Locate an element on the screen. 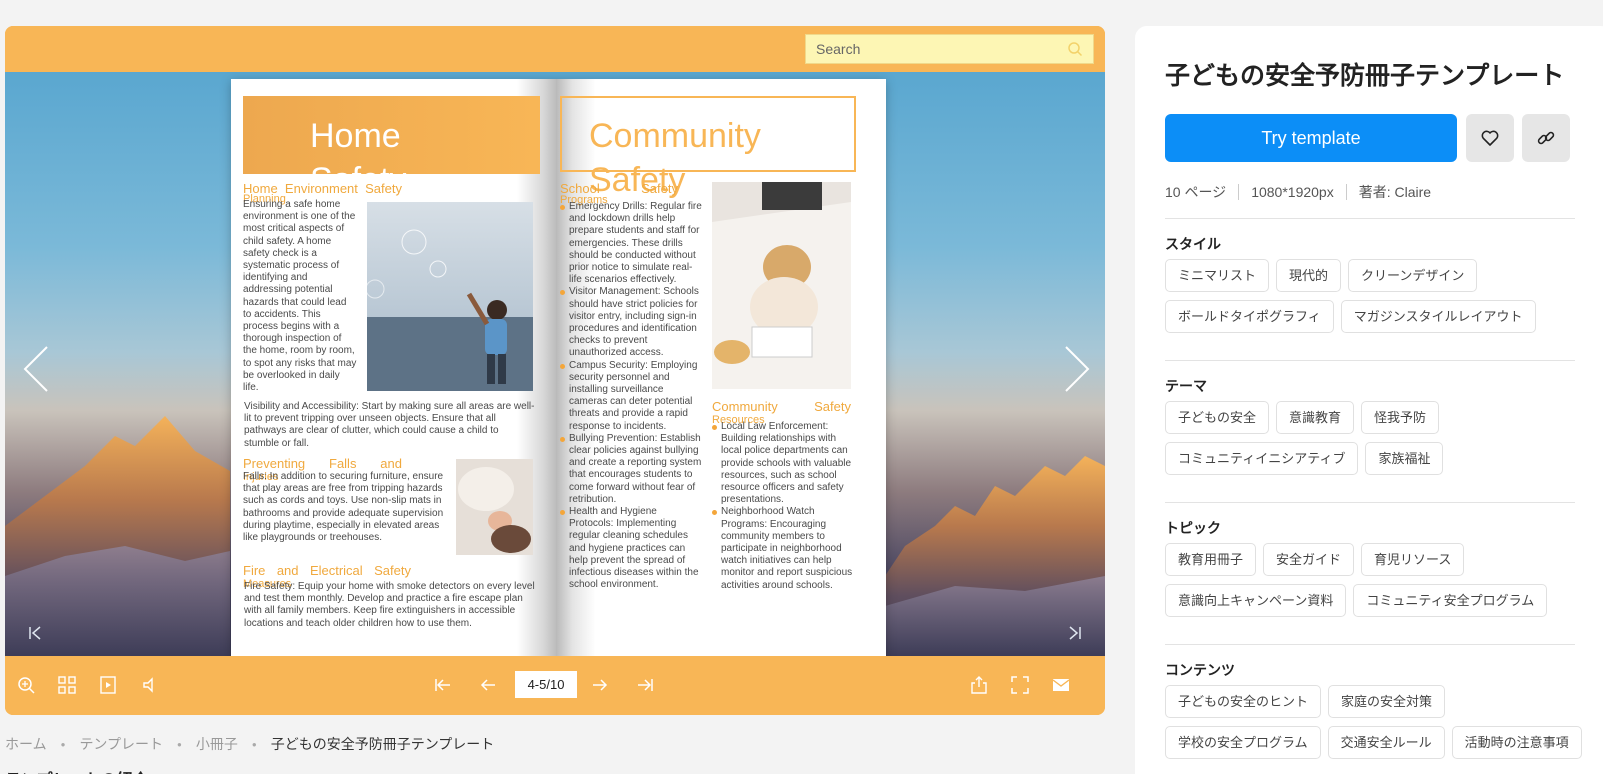 Image resolution: width=1603 pixels, height=774 pixels. style-tag: ボールドタイポグラフィ is located at coordinates (1249, 316).